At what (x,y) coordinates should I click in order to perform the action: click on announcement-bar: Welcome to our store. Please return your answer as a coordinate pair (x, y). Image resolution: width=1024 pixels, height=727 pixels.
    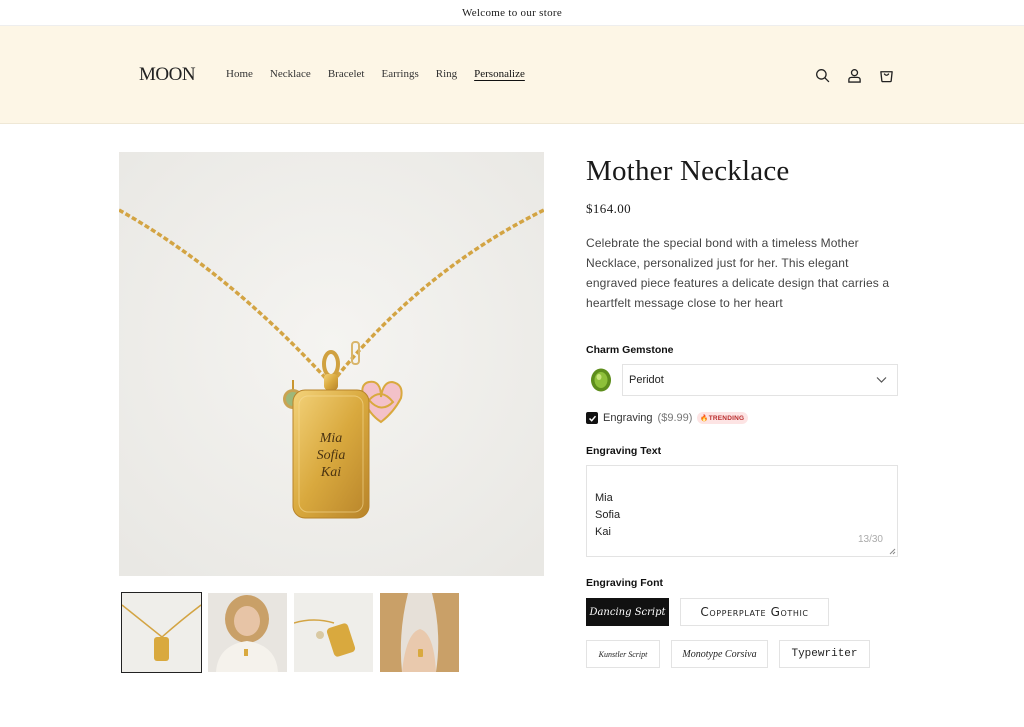
    Looking at the image, I should click on (512, 13).